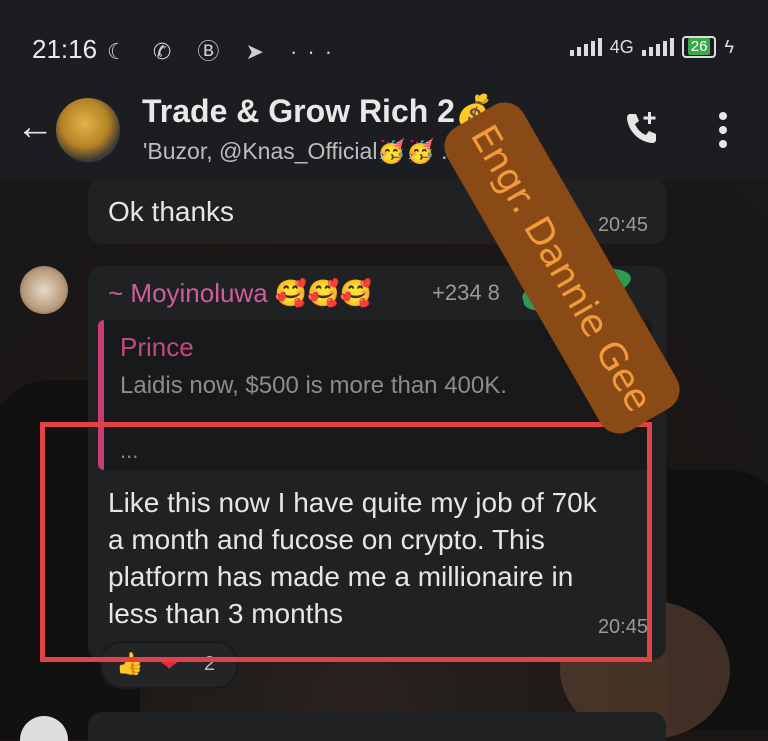 Image resolution: width=768 pixels, height=741 pixels. Describe the element at coordinates (621, 46) in the screenshot. I see `network-type: 4G` at that location.